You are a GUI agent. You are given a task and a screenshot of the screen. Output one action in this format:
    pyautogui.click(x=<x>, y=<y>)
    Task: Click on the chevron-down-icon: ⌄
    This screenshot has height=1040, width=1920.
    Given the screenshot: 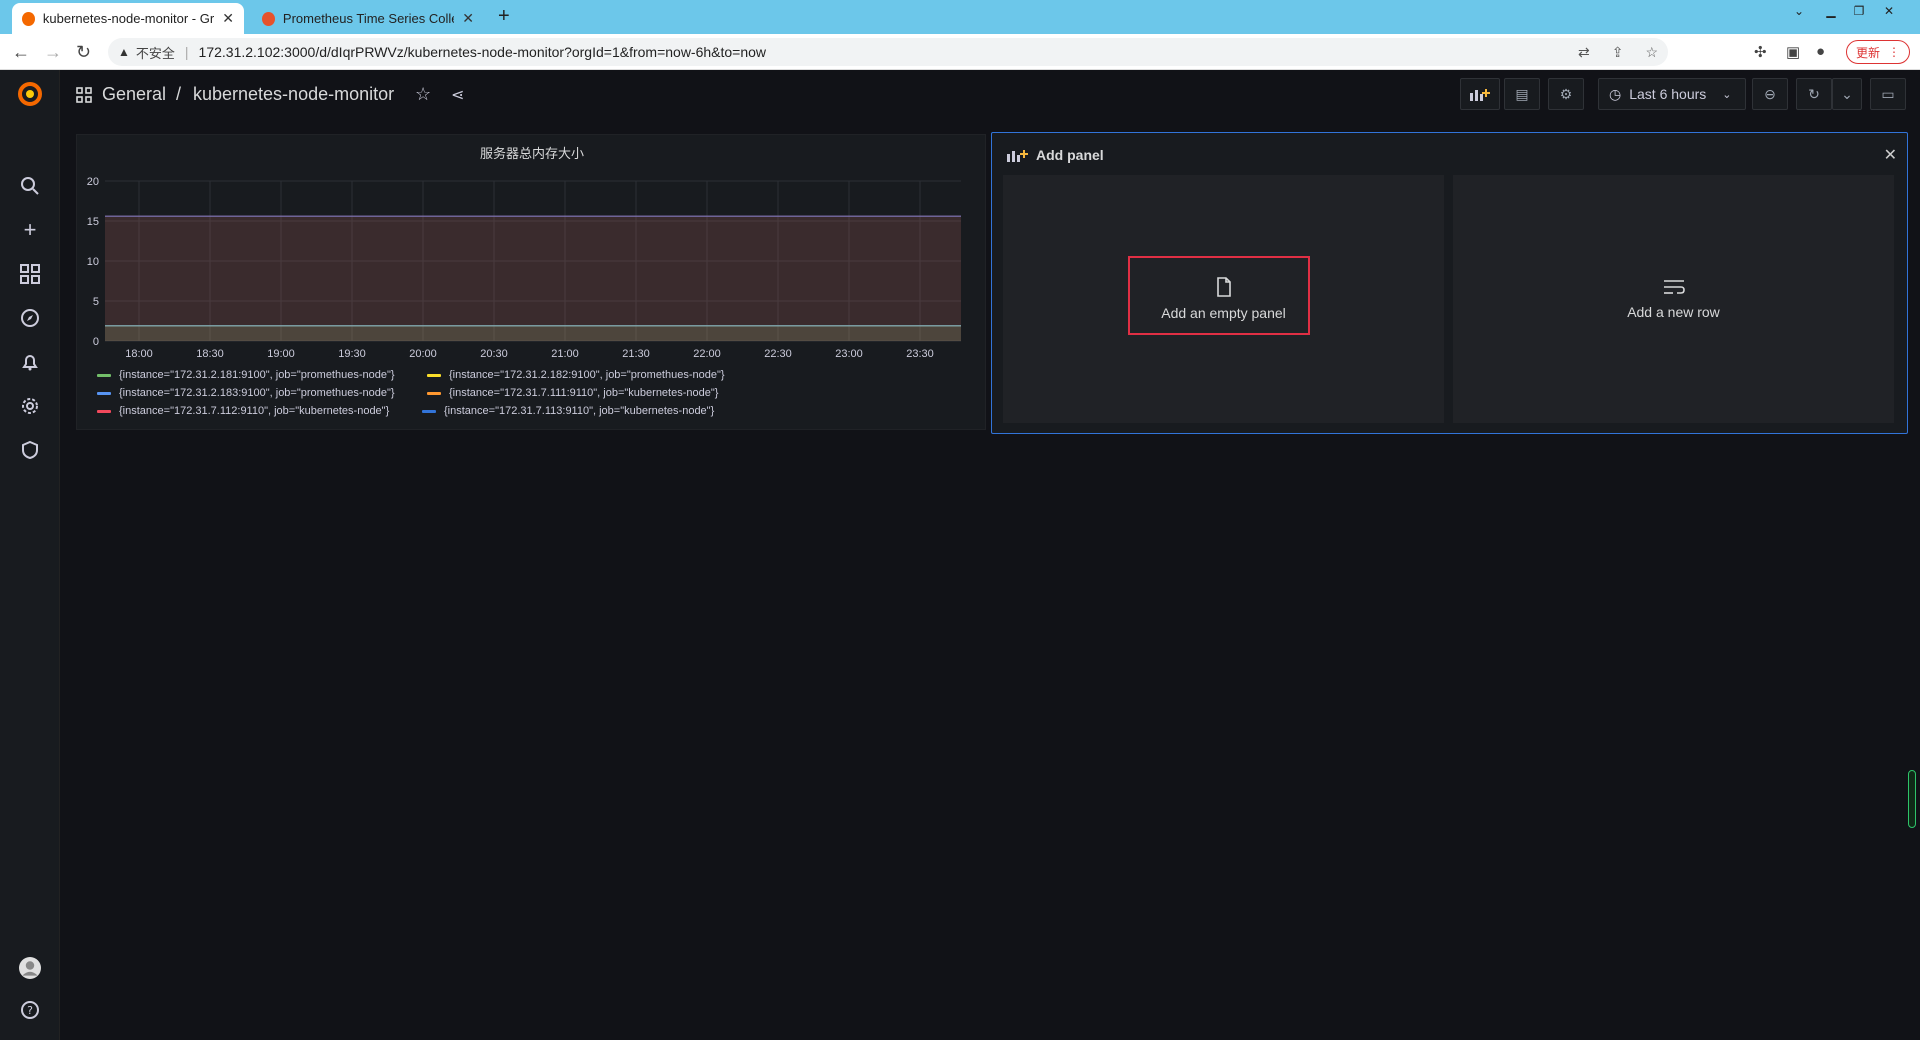 What is the action you would take?
    pyautogui.click(x=1847, y=93)
    